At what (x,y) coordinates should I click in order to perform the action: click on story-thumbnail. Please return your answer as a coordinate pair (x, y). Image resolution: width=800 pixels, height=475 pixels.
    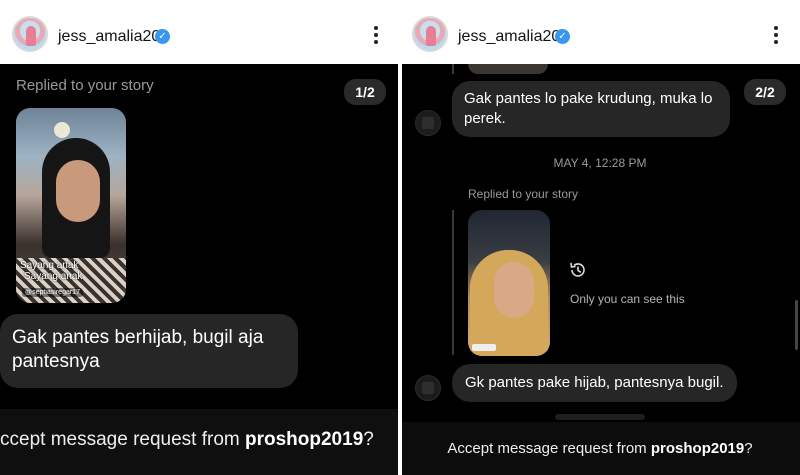
    Looking at the image, I should click on (509, 283).